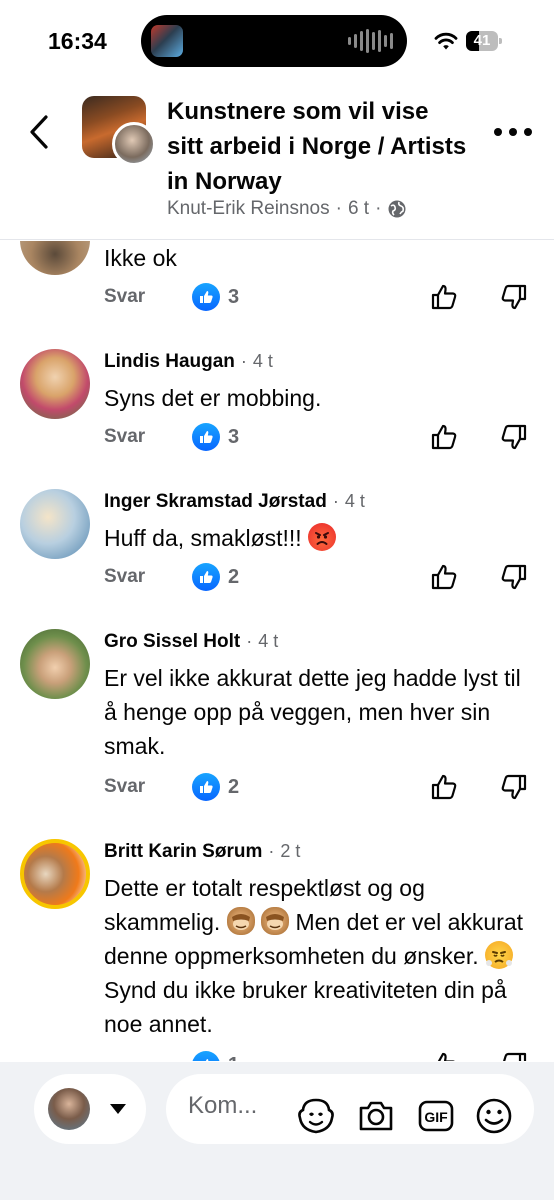 The height and width of the screenshot is (1200, 554). Describe the element at coordinates (350, 1109) in the screenshot. I see `comment-field: Kom... GIF` at that location.